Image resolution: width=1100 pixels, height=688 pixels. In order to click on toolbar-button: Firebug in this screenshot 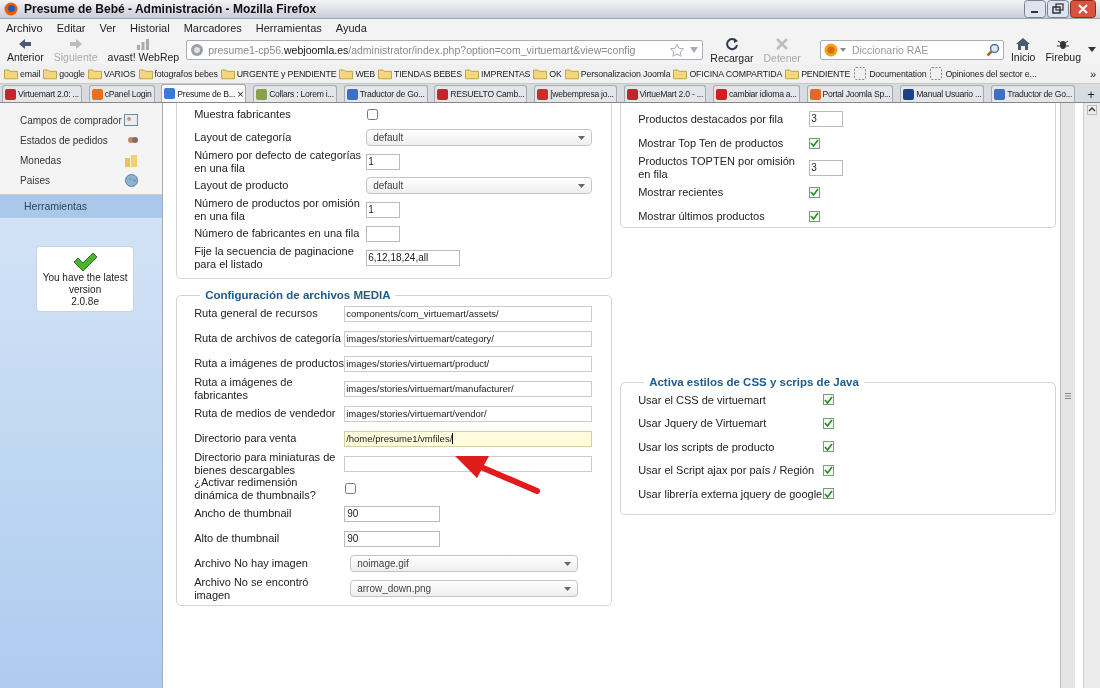, I will do `click(1063, 50)`.